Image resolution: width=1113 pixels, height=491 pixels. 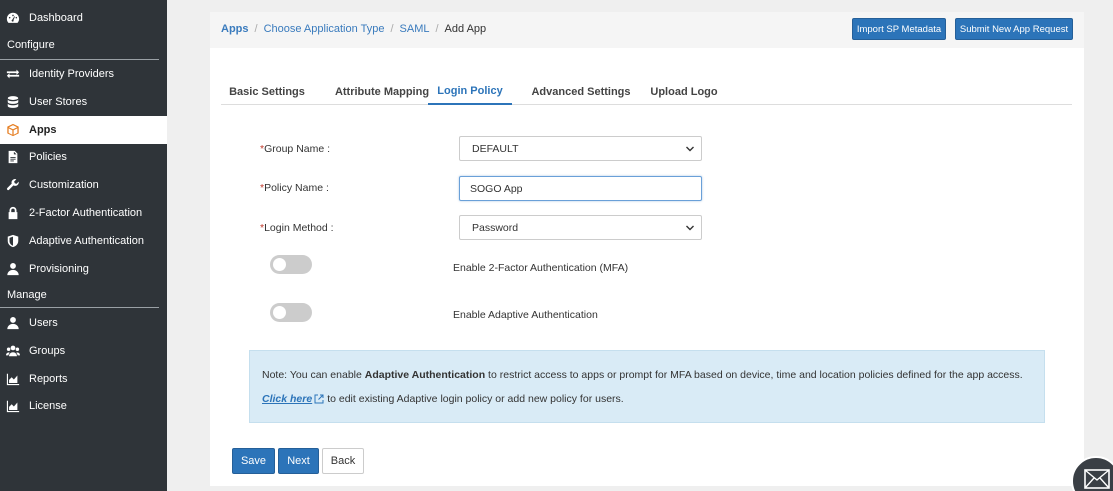 What do you see at coordinates (83, 406) in the screenshot?
I see `sidebar-item-license: License` at bounding box center [83, 406].